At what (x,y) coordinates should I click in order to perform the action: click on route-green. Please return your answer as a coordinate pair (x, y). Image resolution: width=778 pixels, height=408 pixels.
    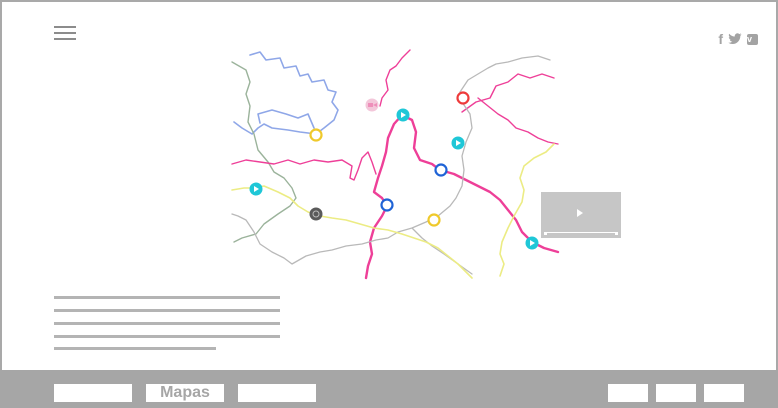
    Looking at the image, I should click on (264, 152).